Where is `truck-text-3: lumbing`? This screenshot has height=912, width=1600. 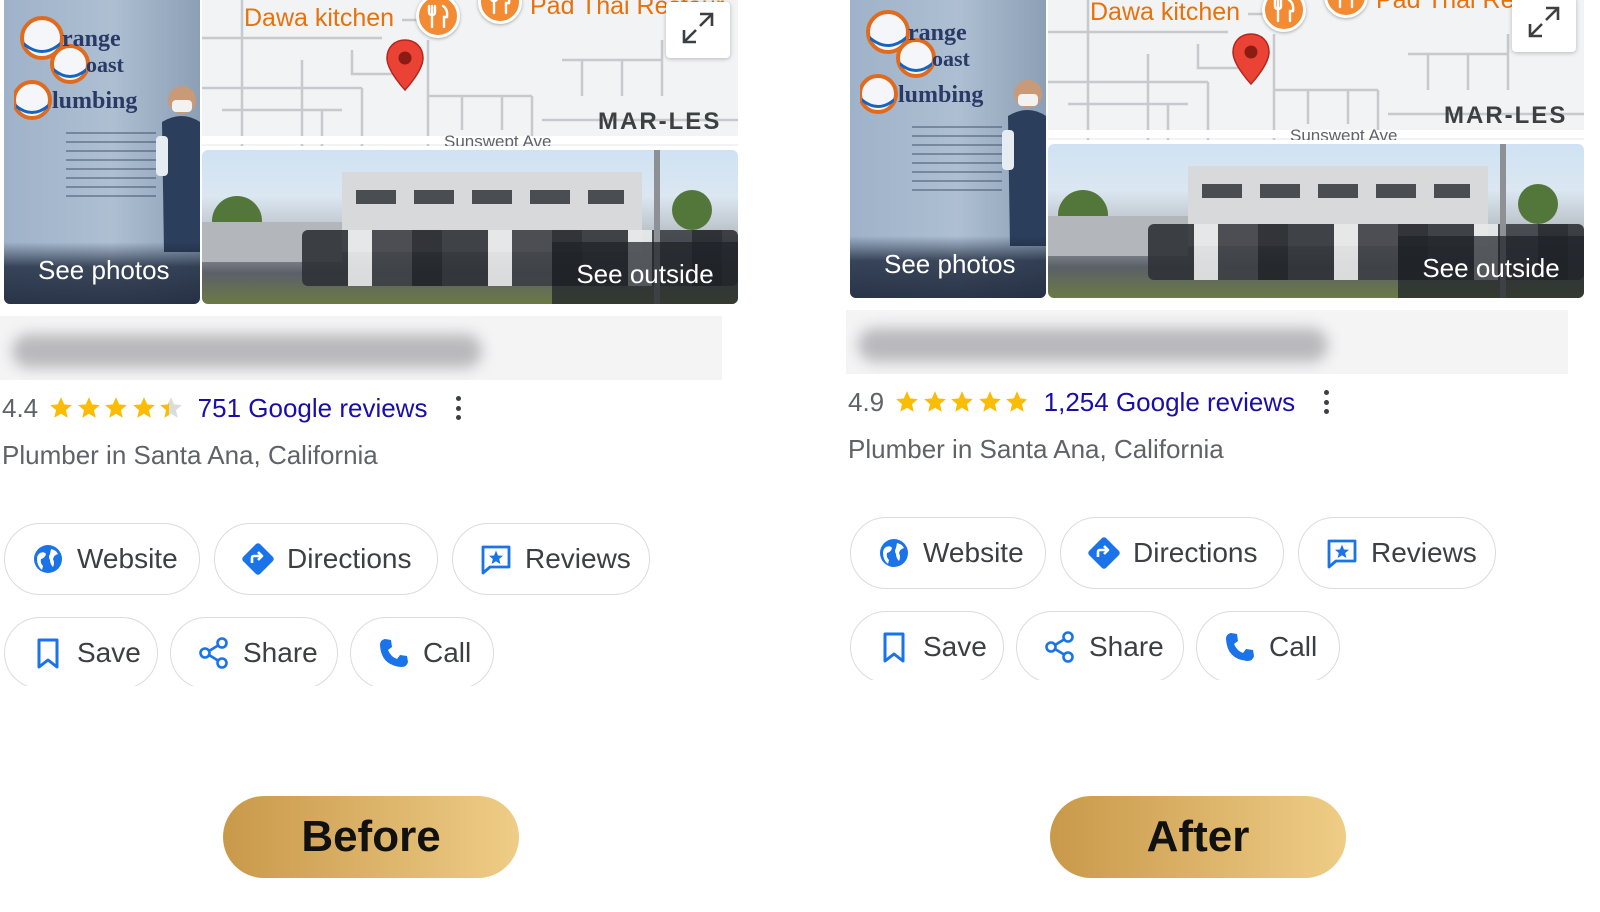 truck-text-3: lumbing is located at coordinates (94, 101).